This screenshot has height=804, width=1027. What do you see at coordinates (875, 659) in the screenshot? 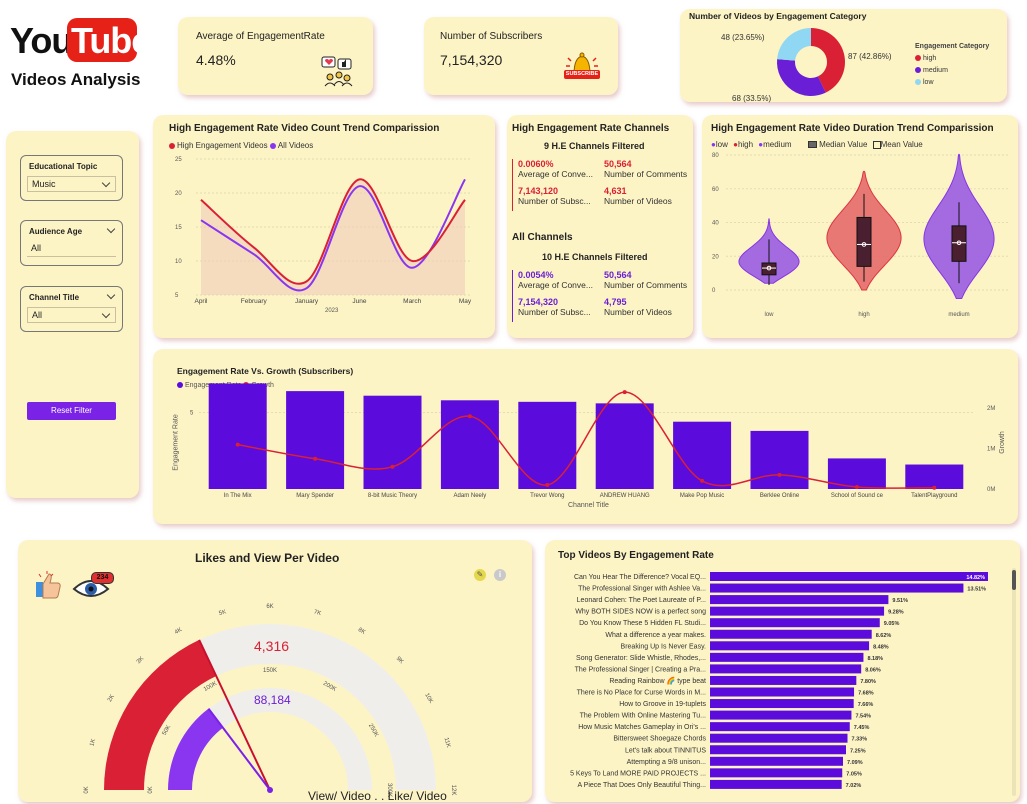
I see `top-video-value: 8.18%` at bounding box center [875, 659].